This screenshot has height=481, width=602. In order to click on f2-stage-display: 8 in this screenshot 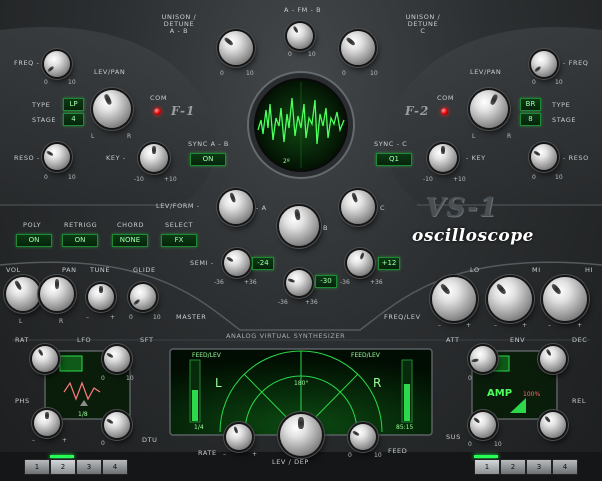, I will do `click(530, 119)`.